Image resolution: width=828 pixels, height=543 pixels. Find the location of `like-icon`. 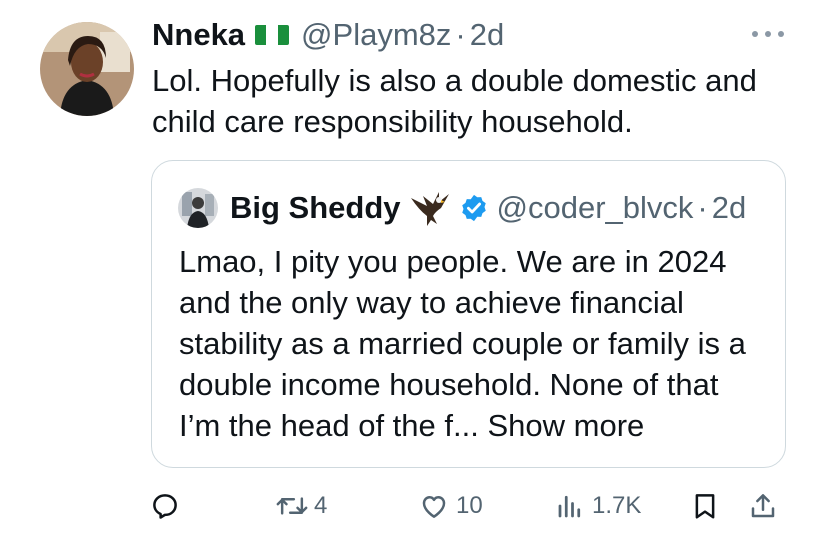

like-icon is located at coordinates (434, 507).